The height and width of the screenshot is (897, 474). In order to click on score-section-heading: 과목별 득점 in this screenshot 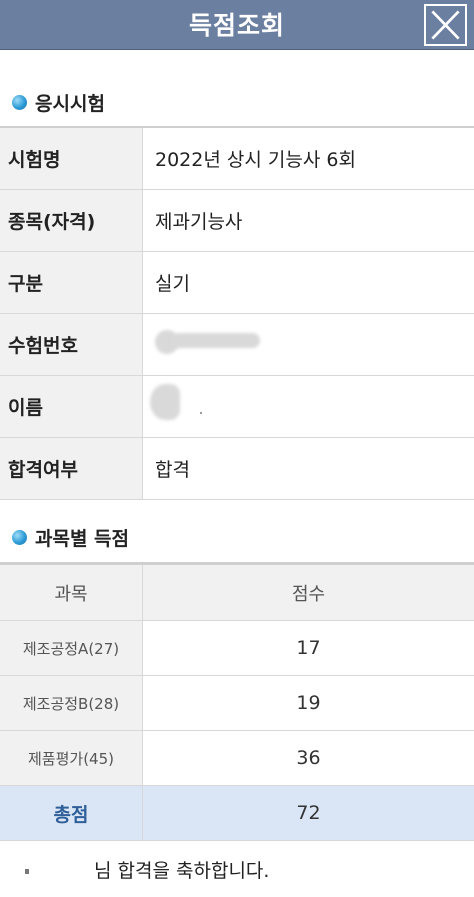, I will do `click(70, 537)`.